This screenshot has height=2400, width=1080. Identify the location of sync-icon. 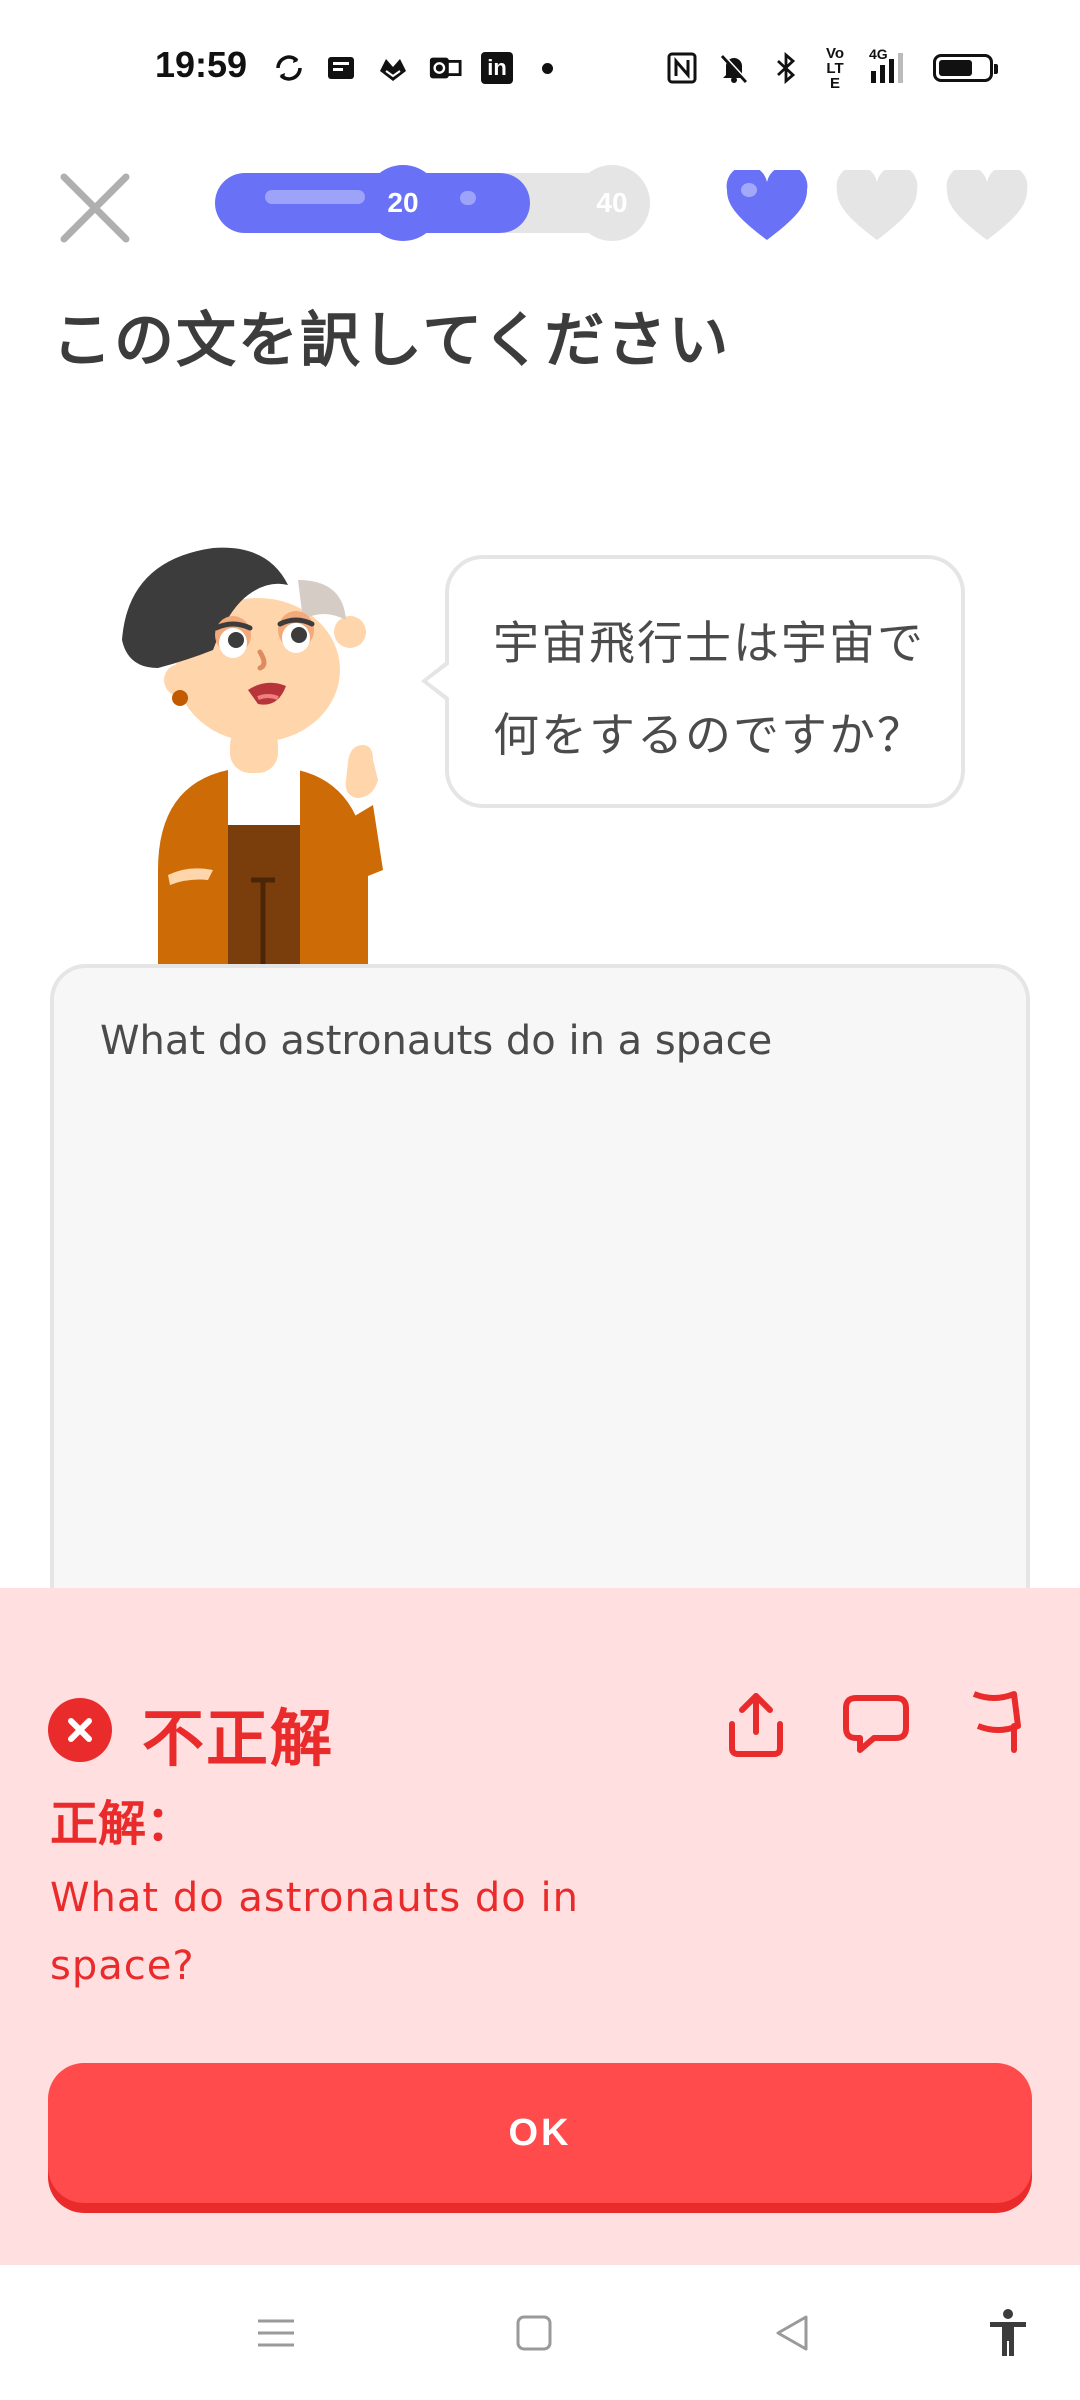
(289, 68).